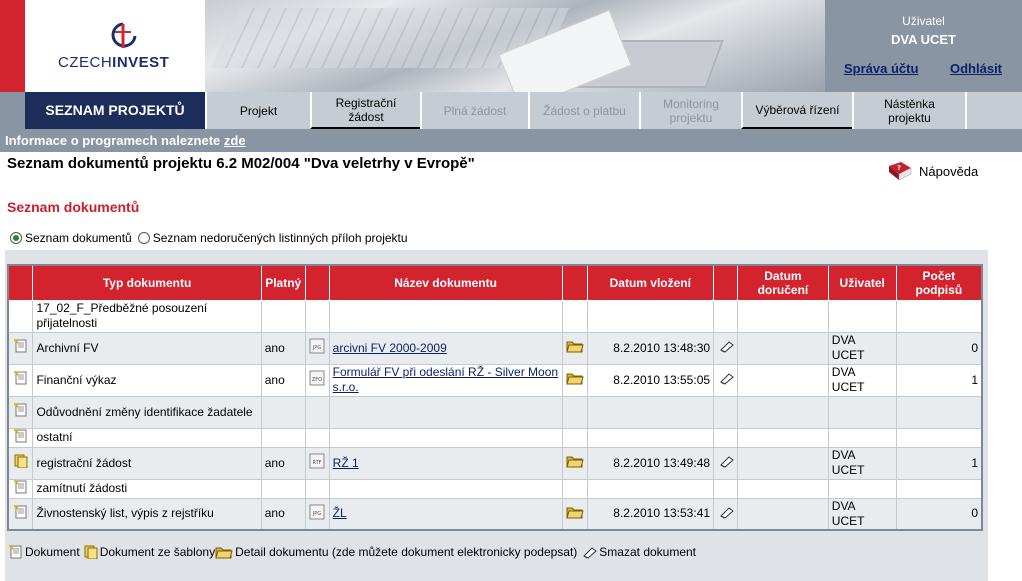 This screenshot has width=1022, height=581. Describe the element at coordinates (650, 463) in the screenshot. I see `doc-date-inserted: 8.2.2010 13:49:48` at that location.